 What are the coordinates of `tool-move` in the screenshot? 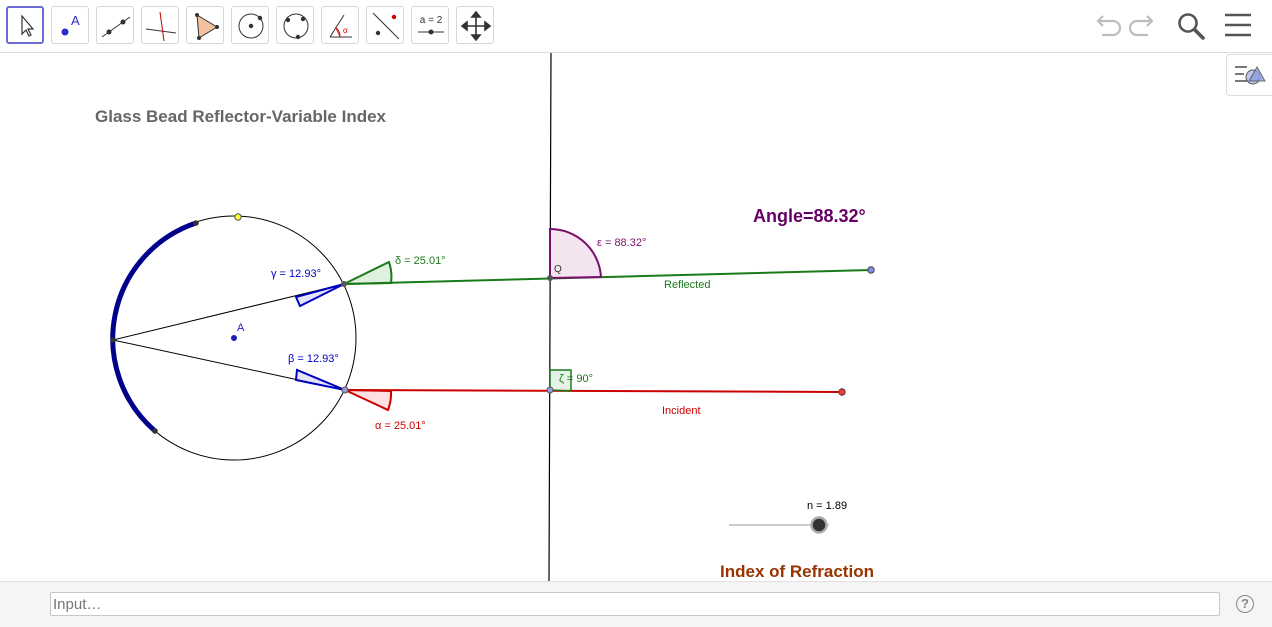 It's located at (25, 25).